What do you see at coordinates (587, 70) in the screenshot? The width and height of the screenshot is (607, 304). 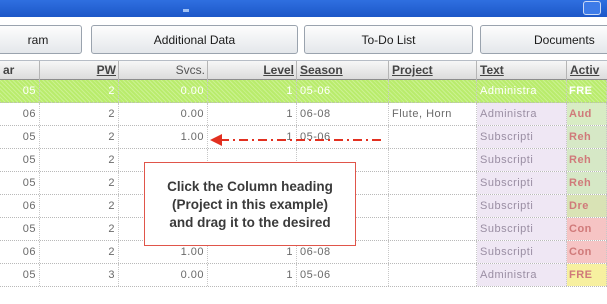 I see `column-header-activity: Activ` at bounding box center [587, 70].